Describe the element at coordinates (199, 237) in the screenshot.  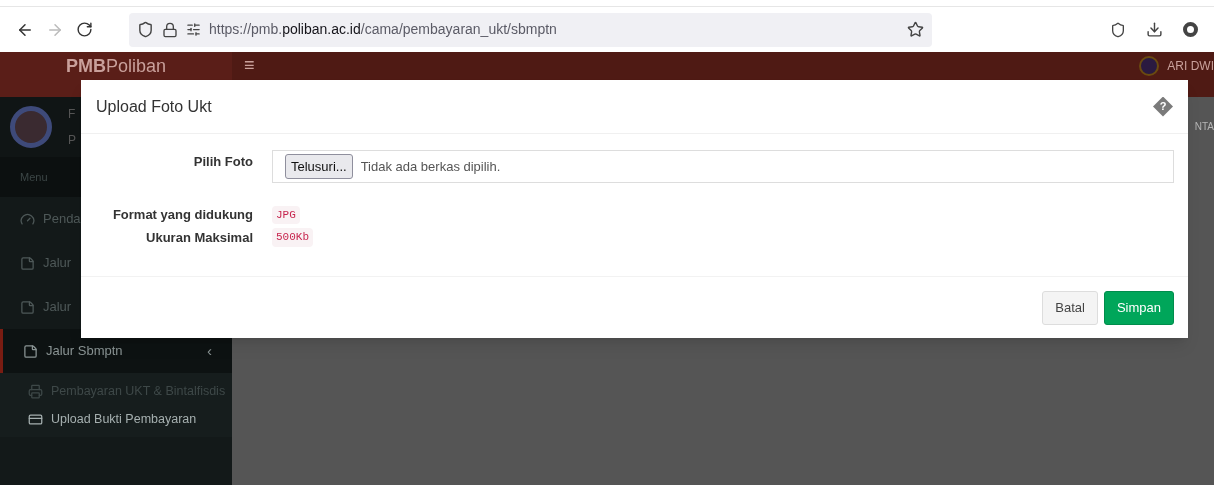
I see `info-label: Ukuran Maksimal` at that location.